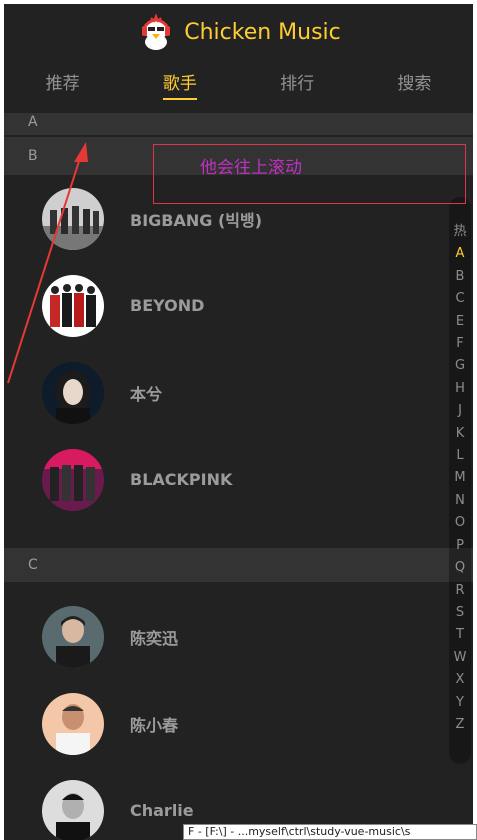 This screenshot has height=840, width=477. Describe the element at coordinates (460, 411) in the screenshot. I see `shortcut-letter: J` at that location.